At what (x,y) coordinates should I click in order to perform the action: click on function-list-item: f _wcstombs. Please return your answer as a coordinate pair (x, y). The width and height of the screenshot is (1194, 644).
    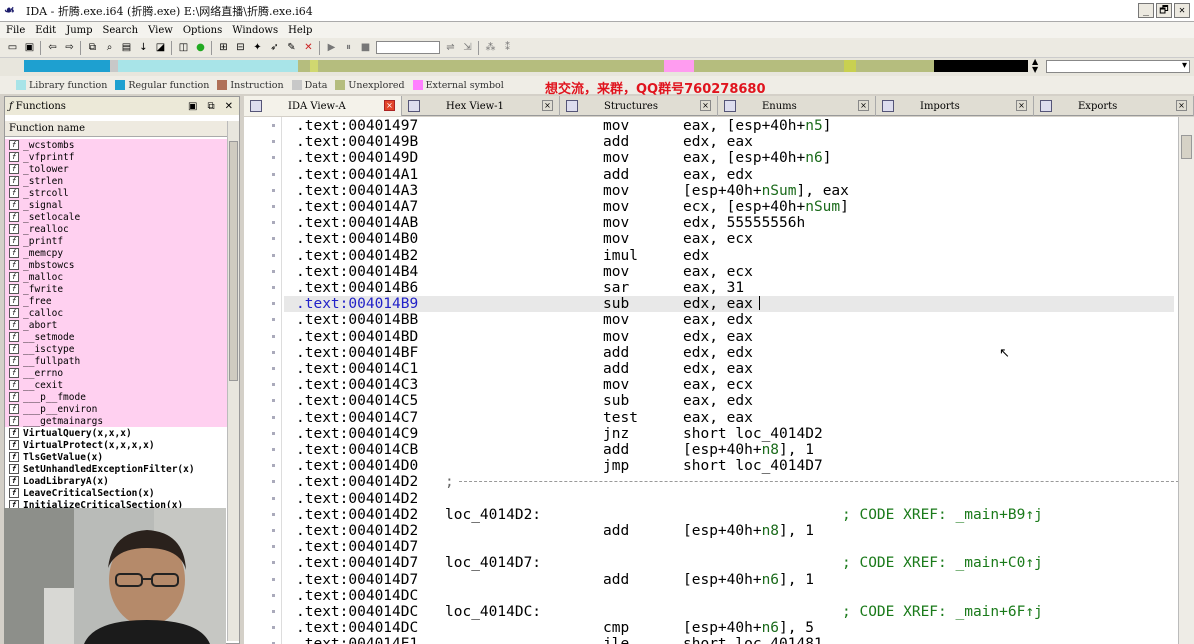
    Looking at the image, I should click on (116, 145).